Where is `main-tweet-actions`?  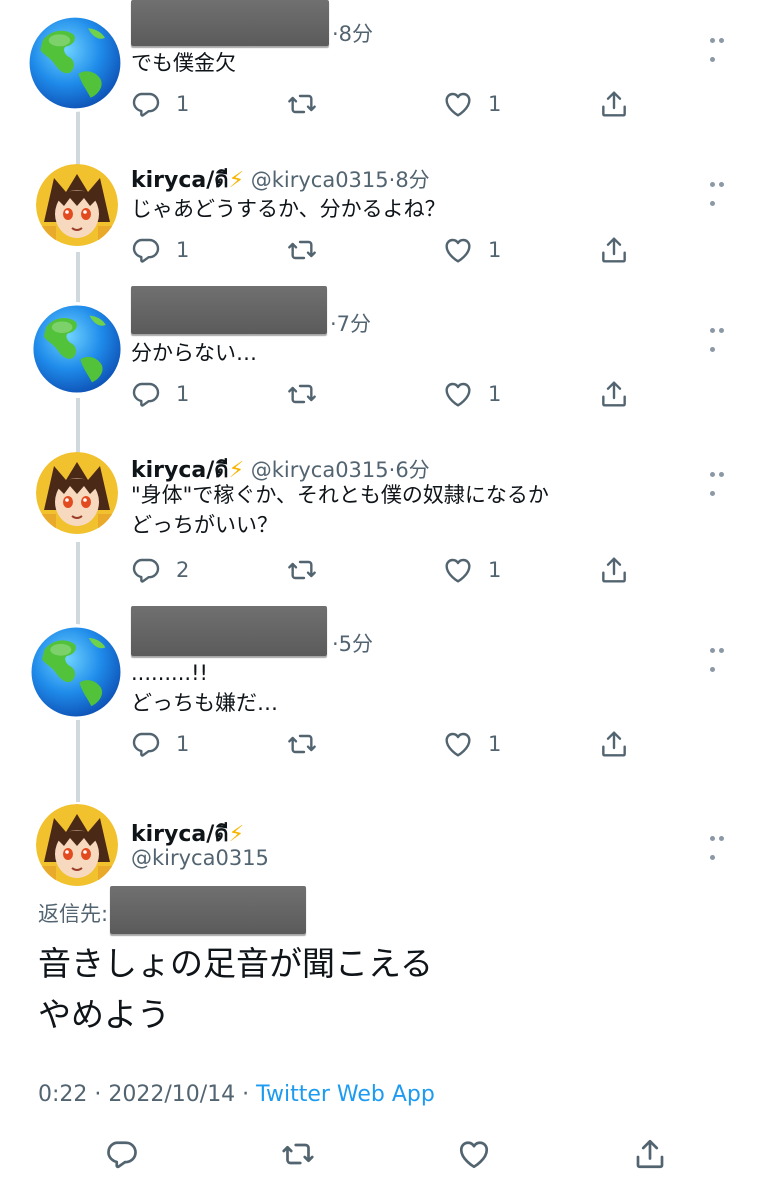 main-tweet-actions is located at coordinates (388, 1156).